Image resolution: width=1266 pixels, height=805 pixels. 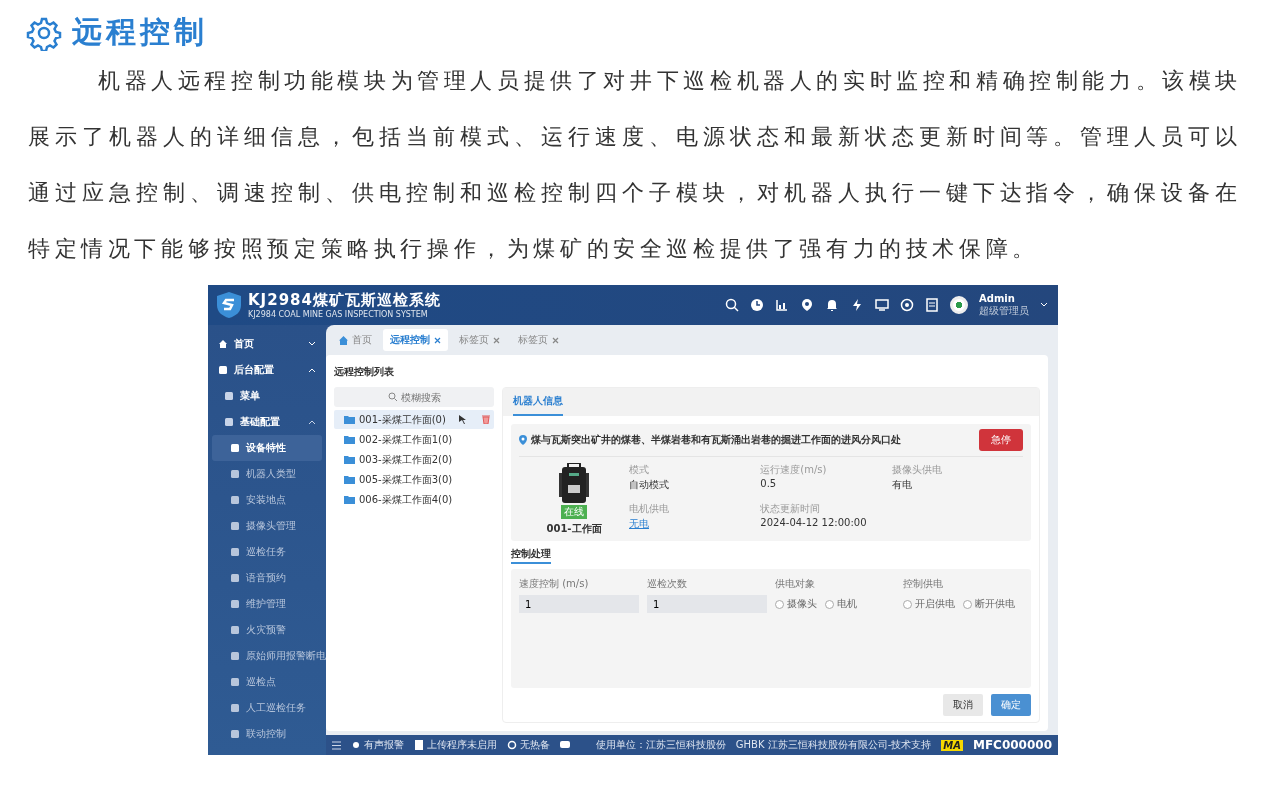 I want to click on panel-tab: 机器人信息, so click(x=538, y=402).